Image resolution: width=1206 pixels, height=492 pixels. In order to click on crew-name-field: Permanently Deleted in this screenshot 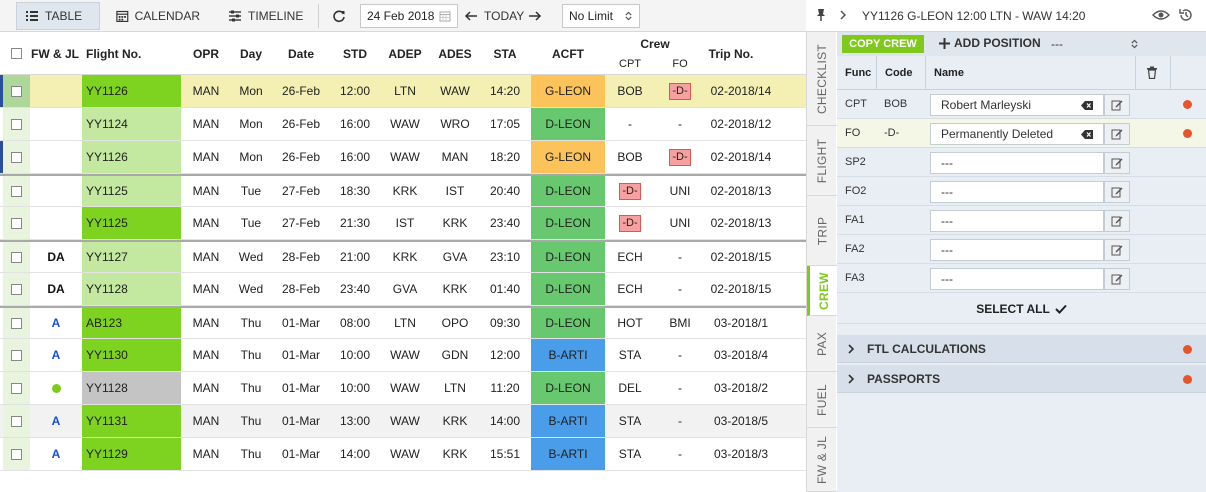, I will do `click(1017, 134)`.